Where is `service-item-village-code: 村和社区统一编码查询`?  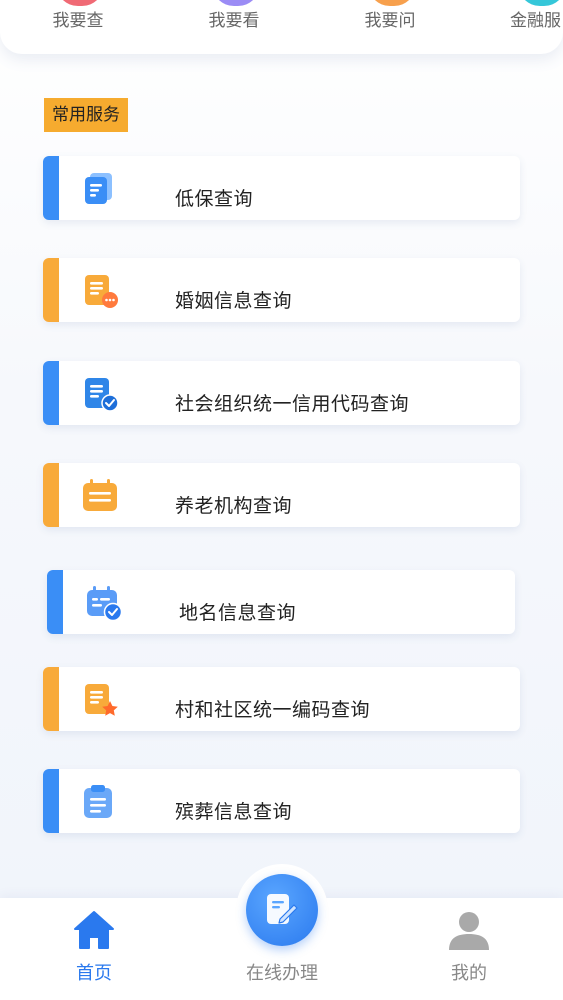
service-item-village-code: 村和社区统一编码查询 is located at coordinates (281, 699).